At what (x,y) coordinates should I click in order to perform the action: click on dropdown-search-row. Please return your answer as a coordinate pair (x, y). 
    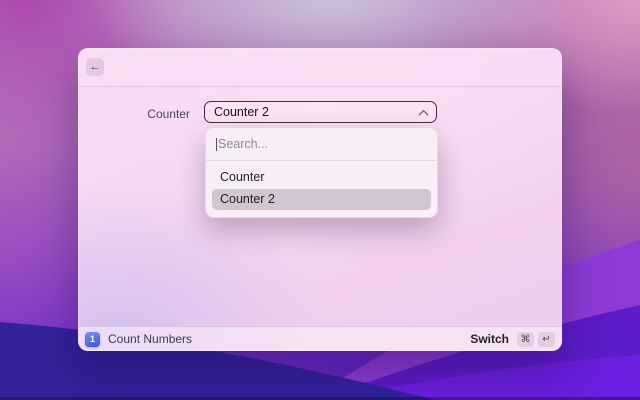
    Looking at the image, I should click on (321, 144).